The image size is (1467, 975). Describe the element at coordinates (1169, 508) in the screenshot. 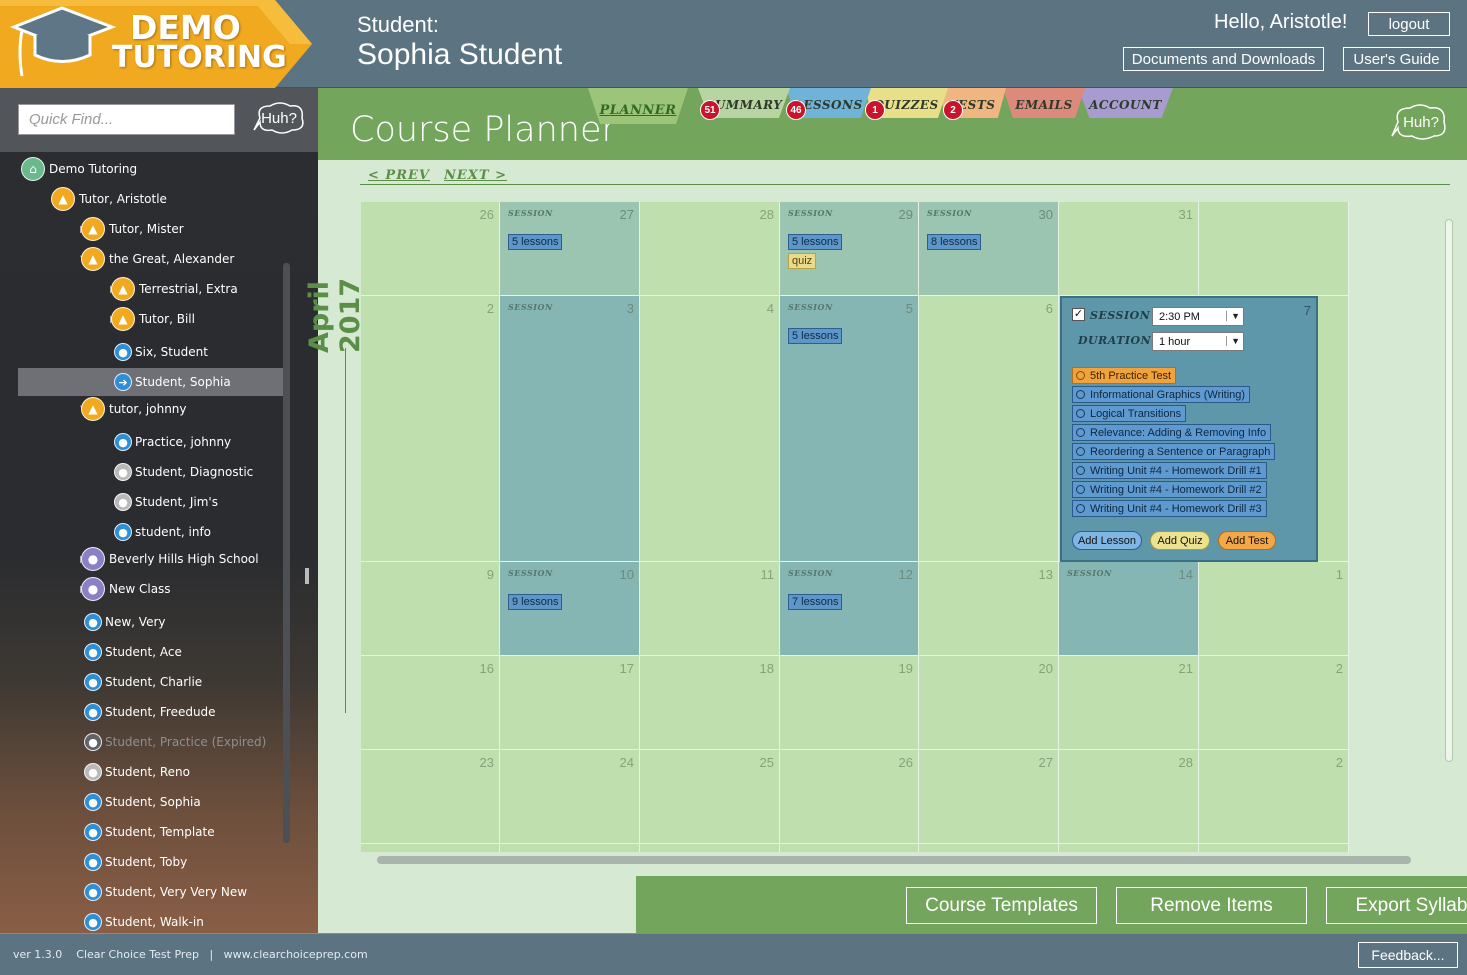

I see `lesson-item: Writing Unit #4 - Homework Drill #3` at that location.